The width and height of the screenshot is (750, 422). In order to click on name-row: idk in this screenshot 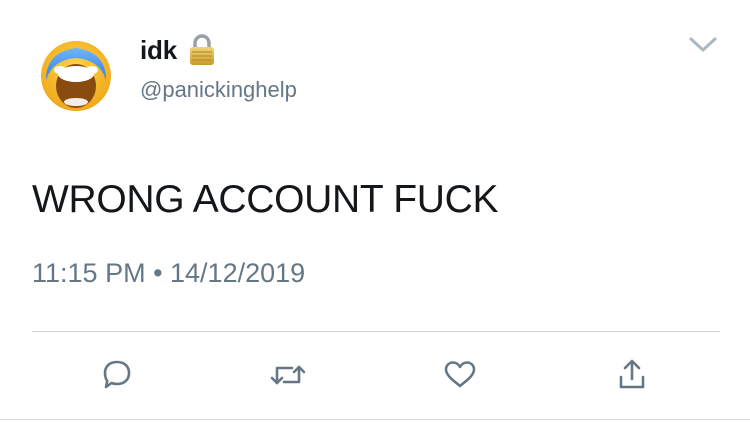, I will do `click(178, 50)`.